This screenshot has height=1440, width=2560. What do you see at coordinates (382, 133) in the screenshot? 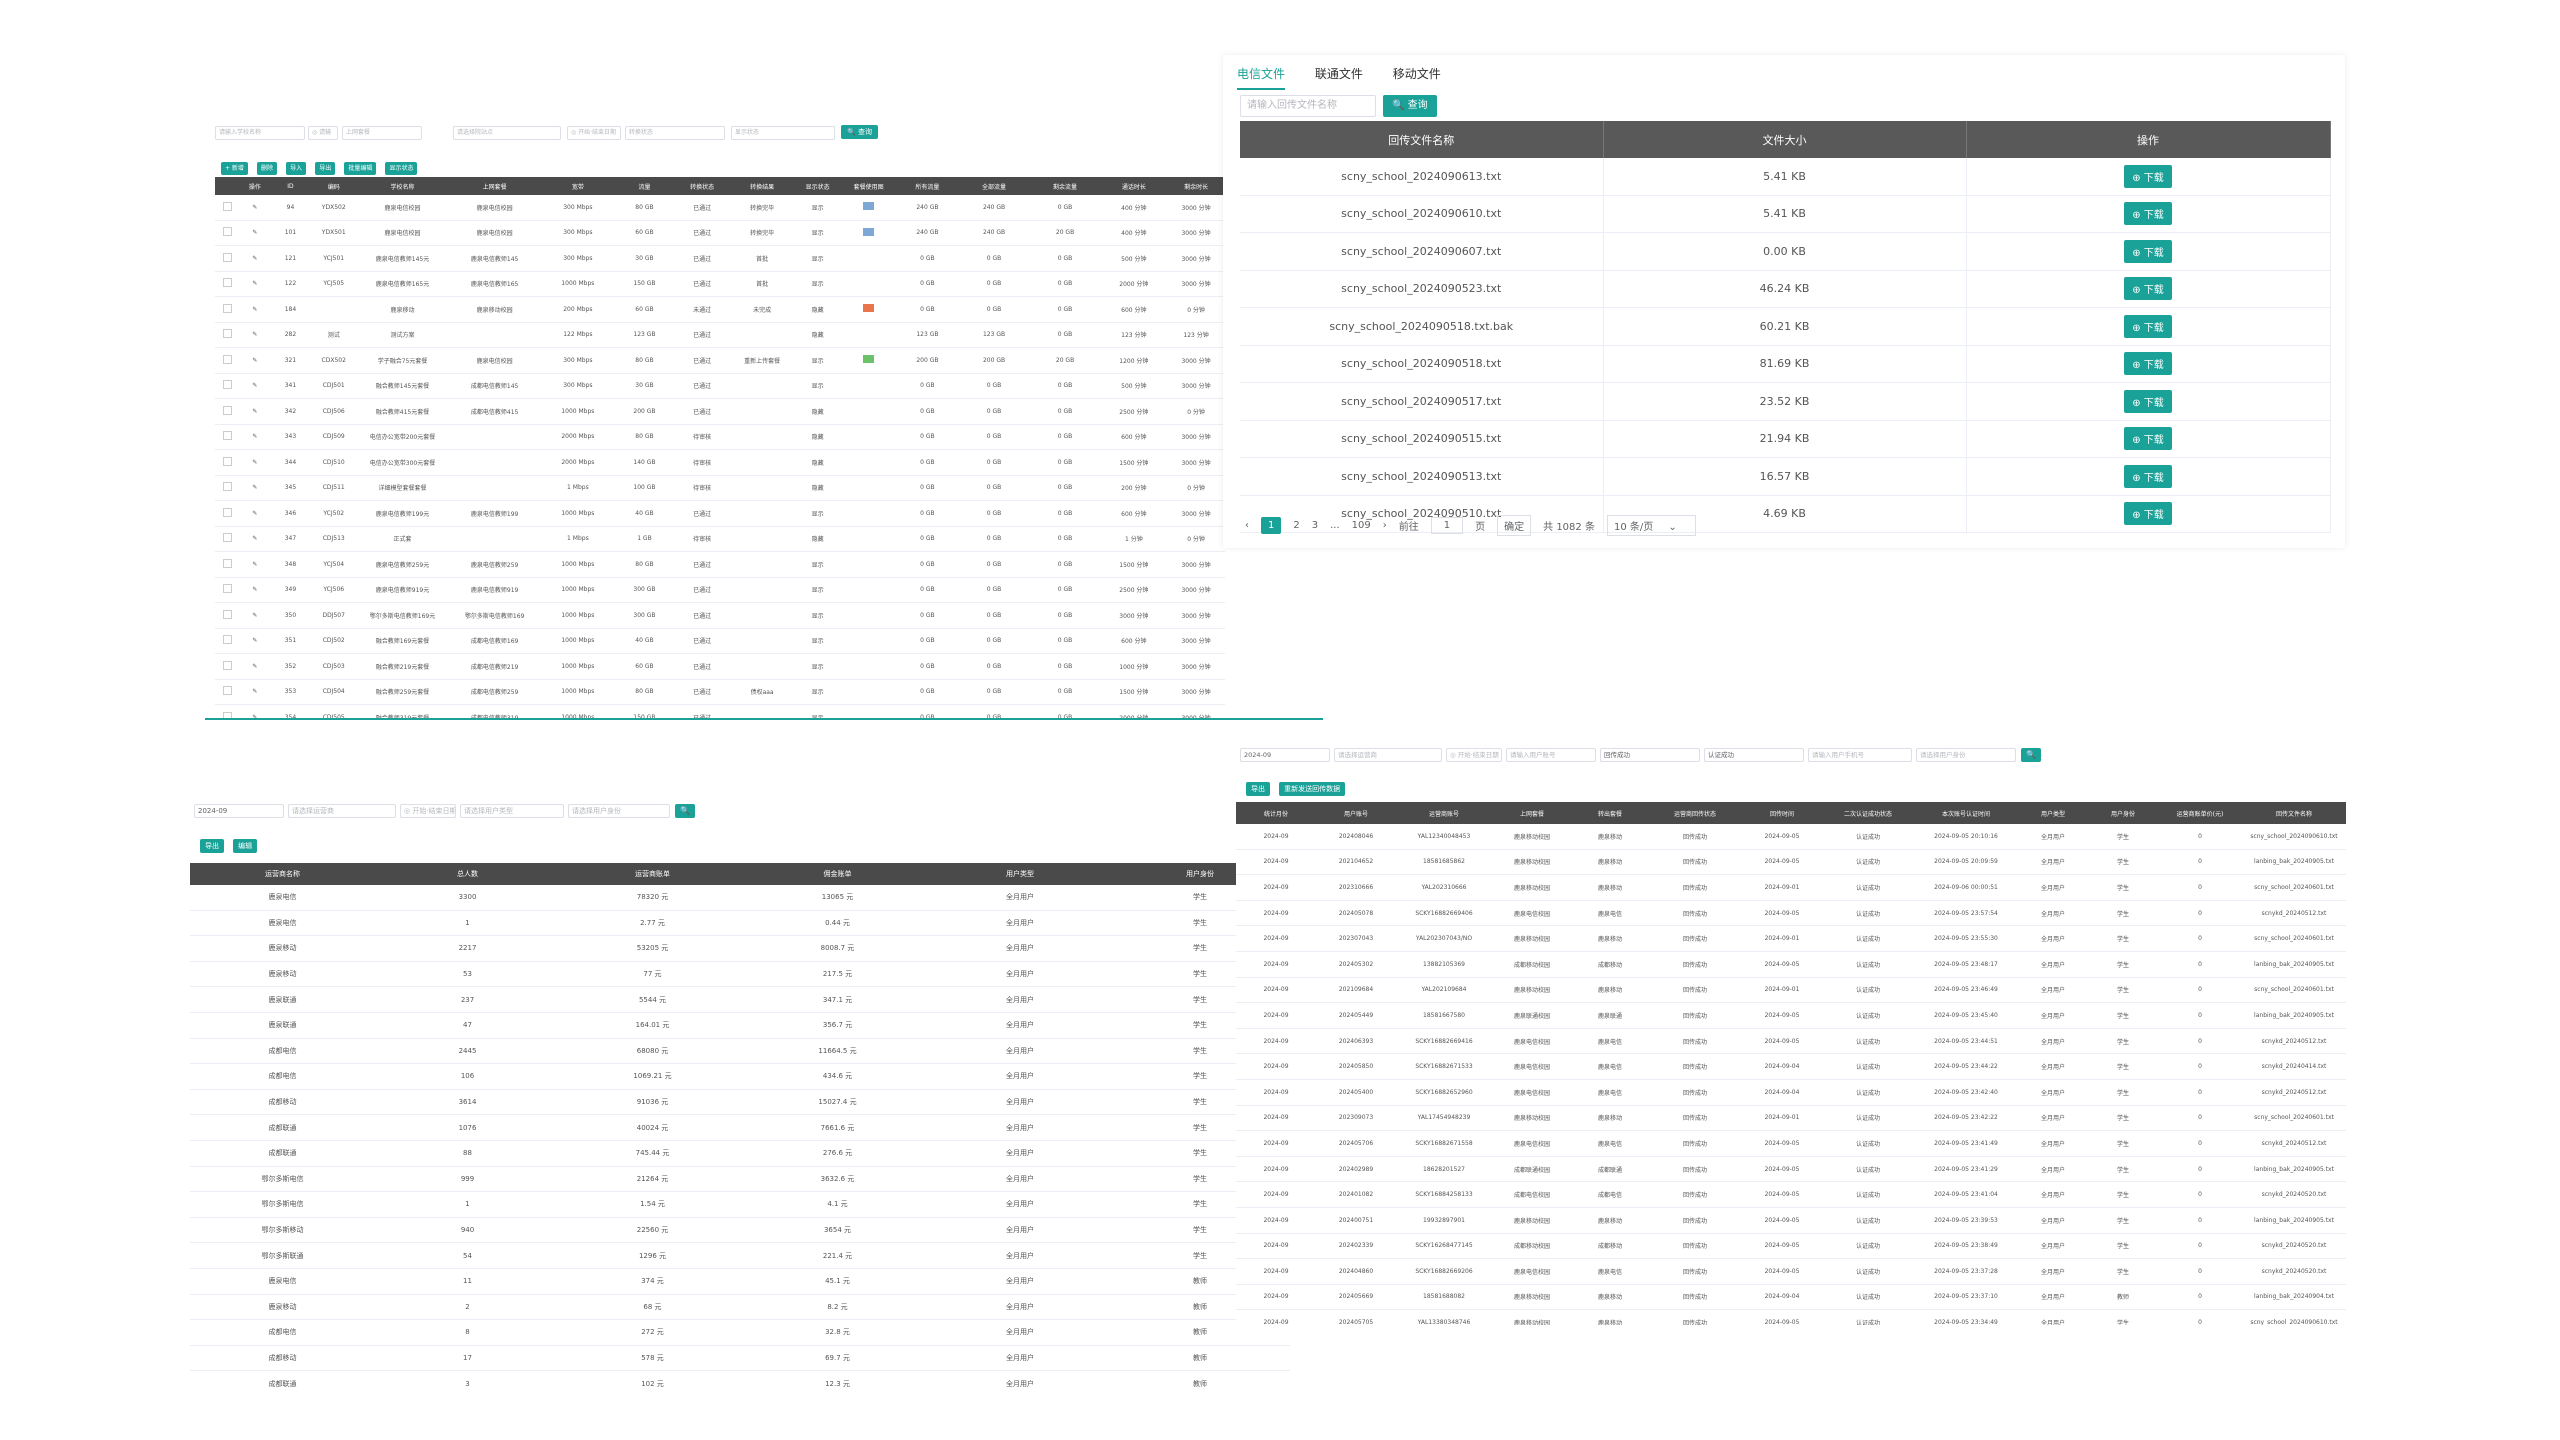
I see `plan-select: 上网套餐` at bounding box center [382, 133].